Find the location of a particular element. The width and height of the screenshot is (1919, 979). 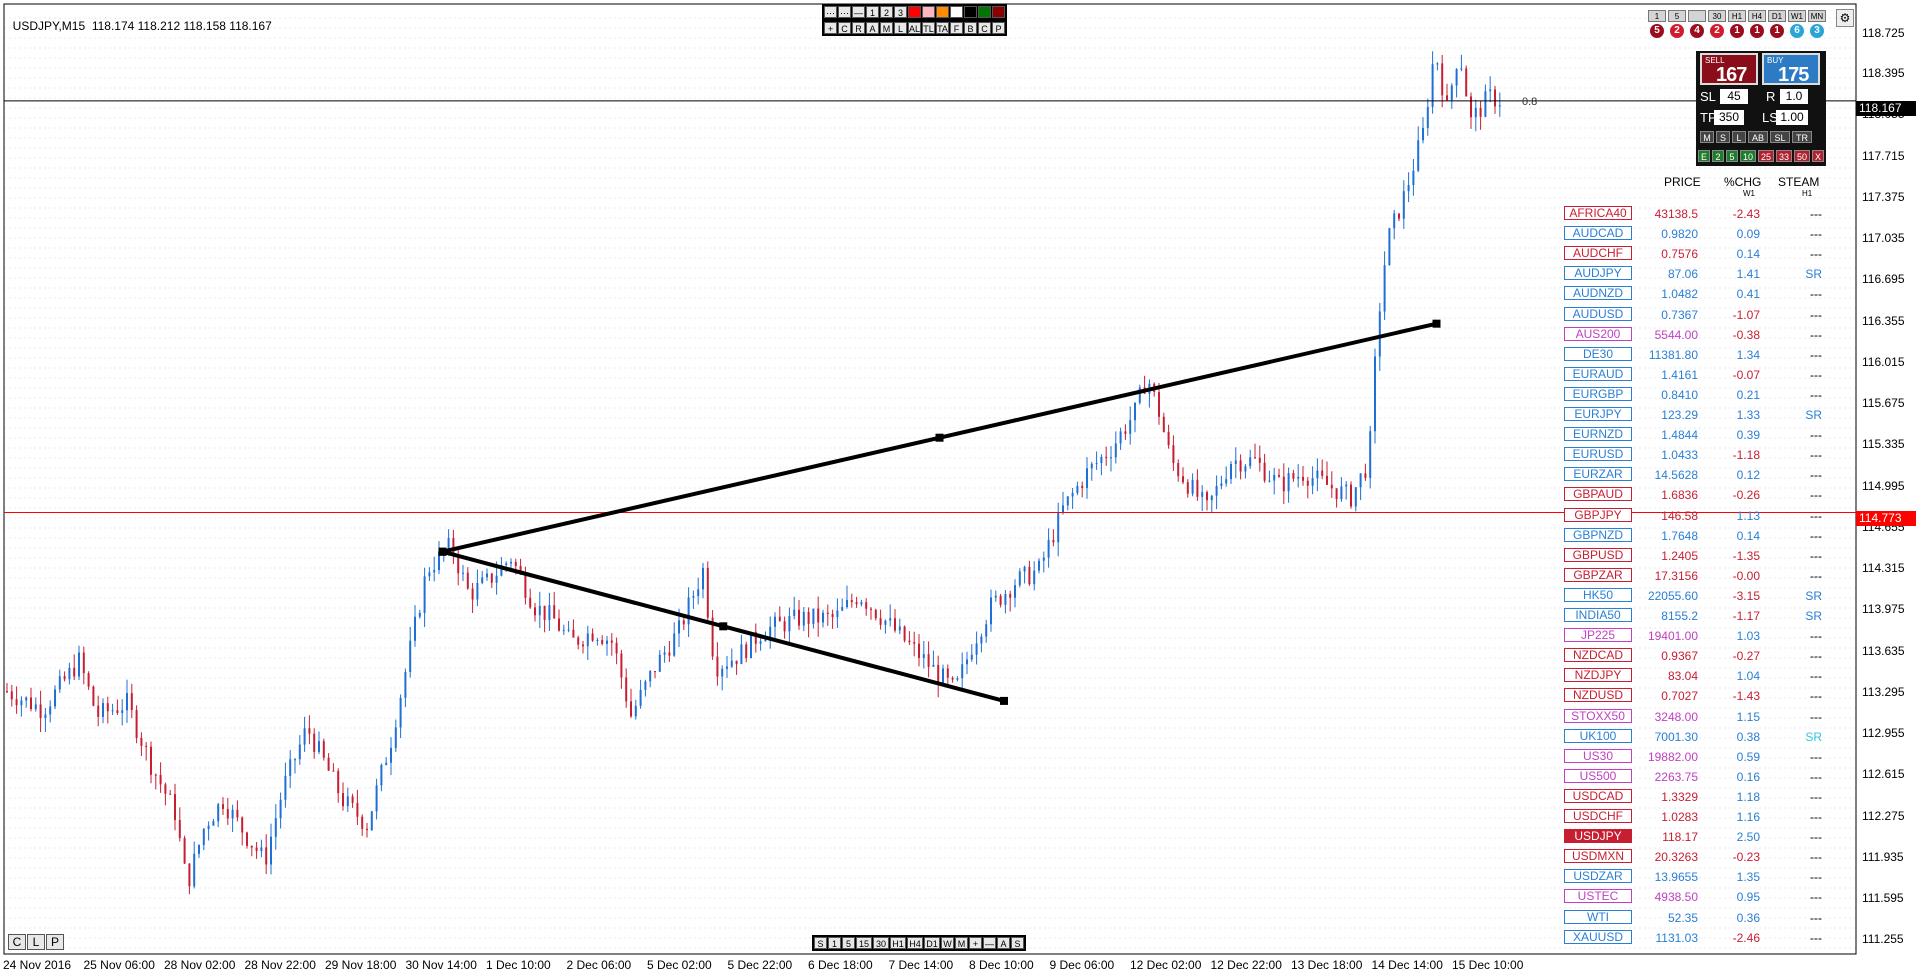

bottom-timeframe-button: 15 is located at coordinates (864, 943).